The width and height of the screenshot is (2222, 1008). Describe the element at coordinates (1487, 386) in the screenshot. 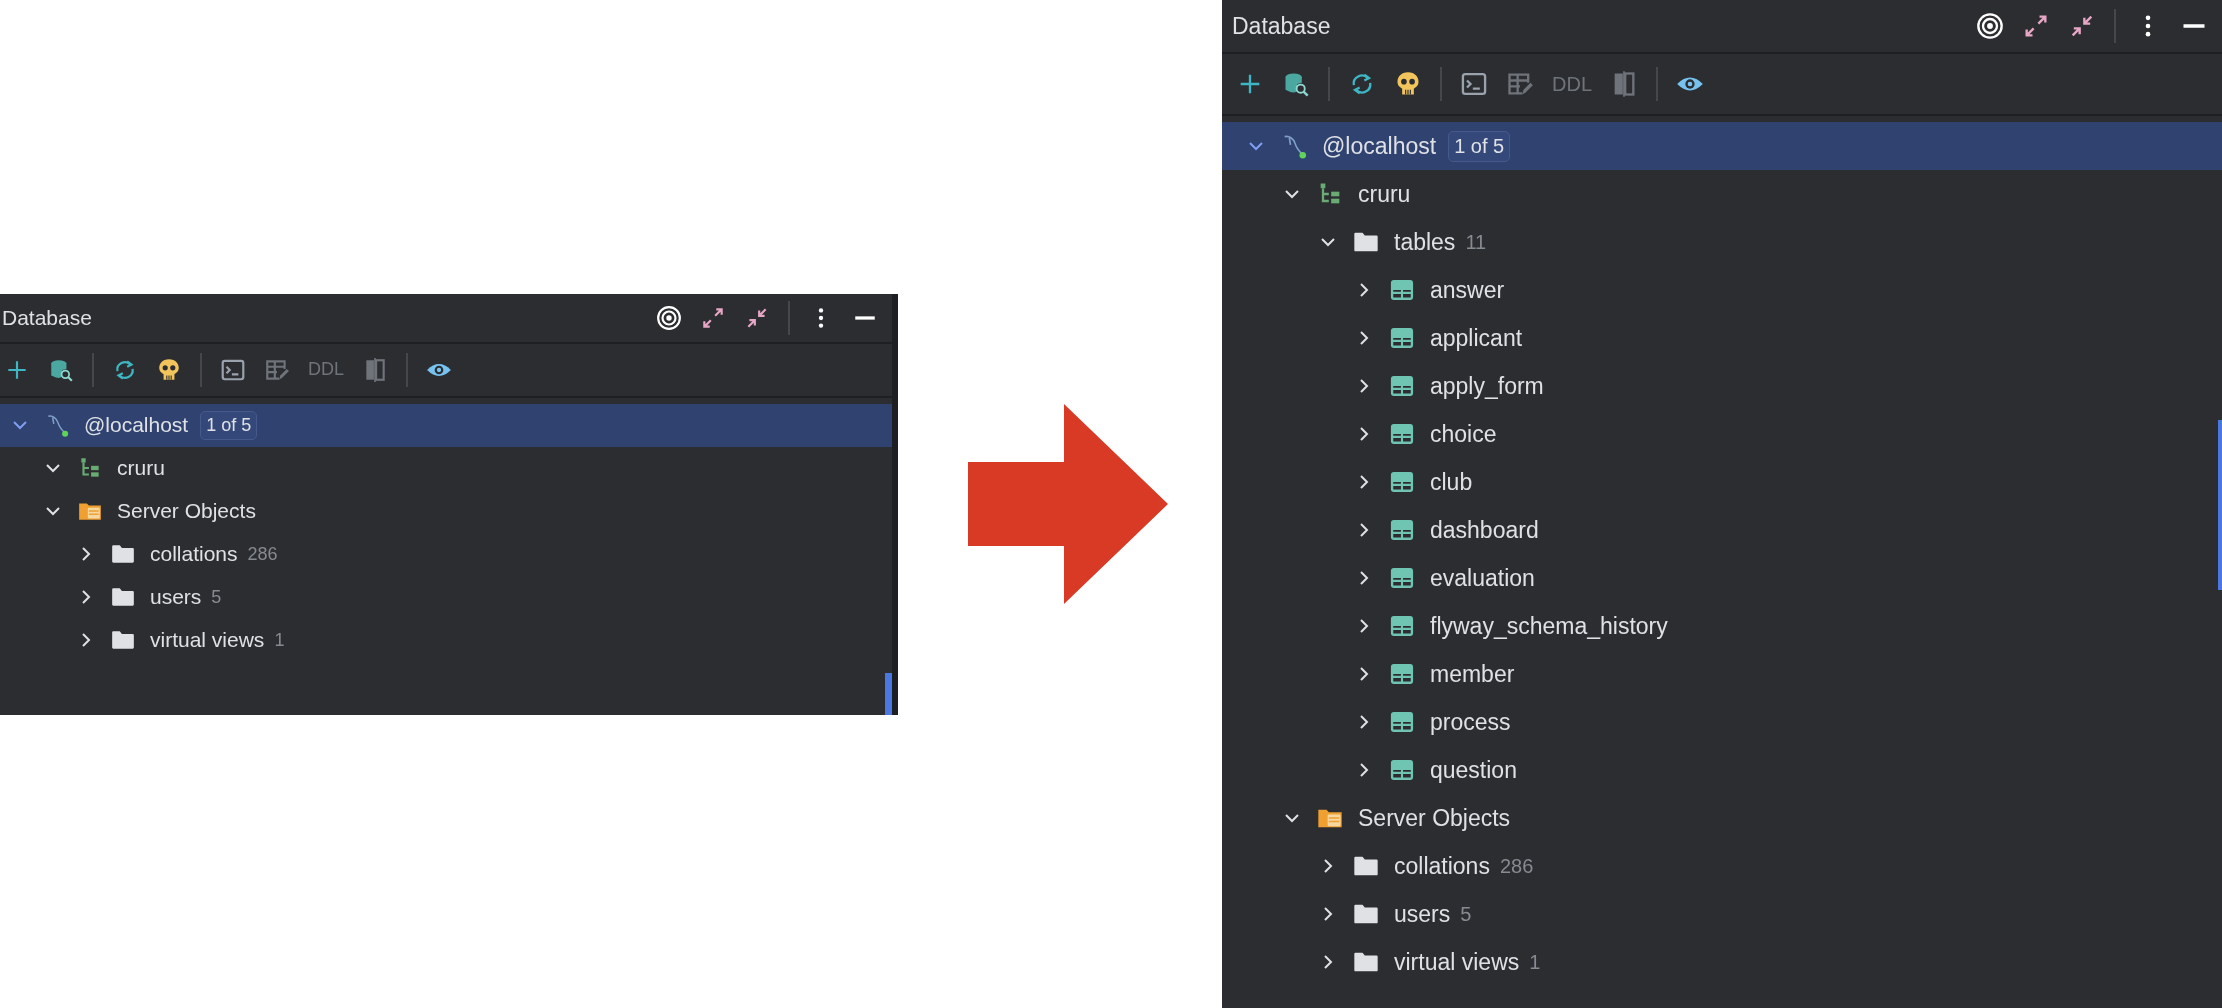

I see `node-label: apply_form` at that location.